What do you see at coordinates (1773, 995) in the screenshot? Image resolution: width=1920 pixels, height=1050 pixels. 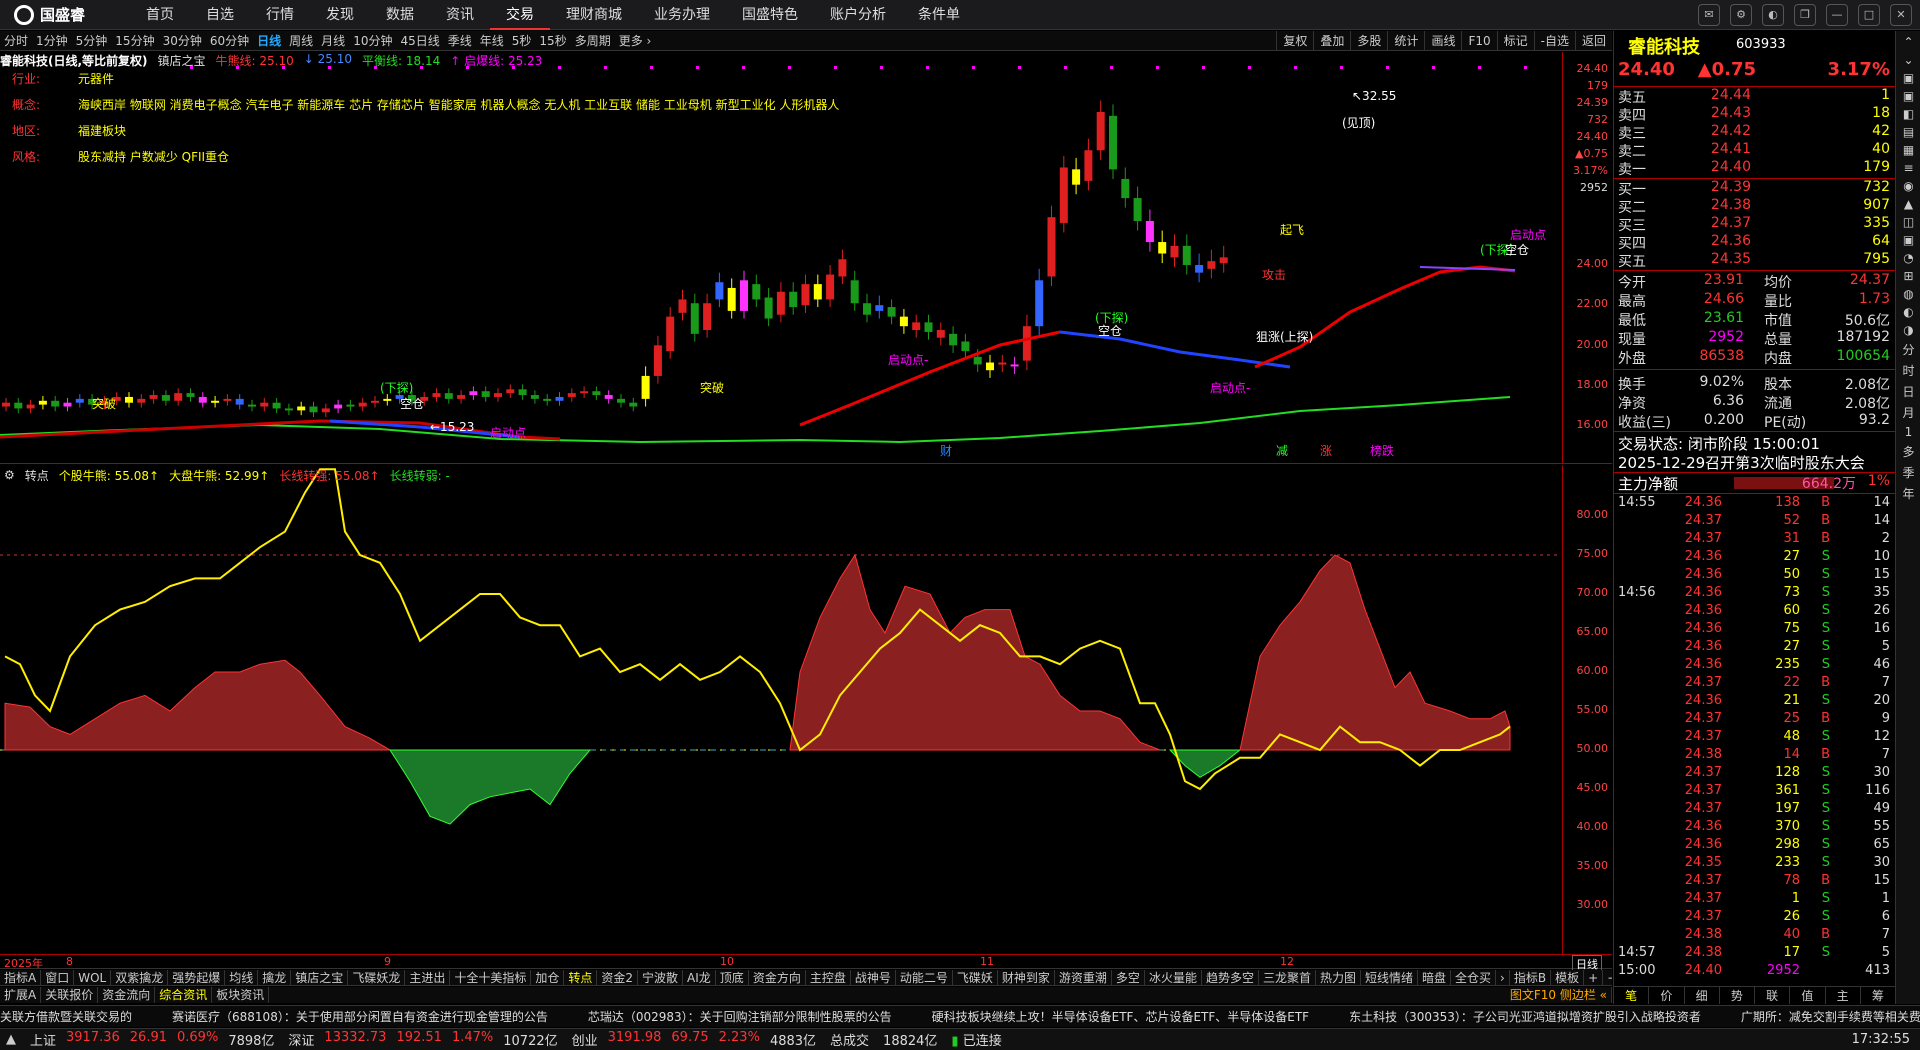 I see `quote-tab: 联` at bounding box center [1773, 995].